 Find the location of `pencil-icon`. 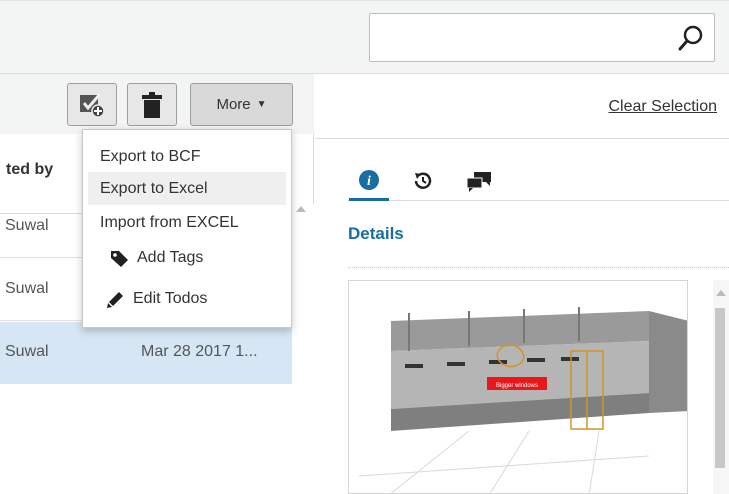

pencil-icon is located at coordinates (115, 299).